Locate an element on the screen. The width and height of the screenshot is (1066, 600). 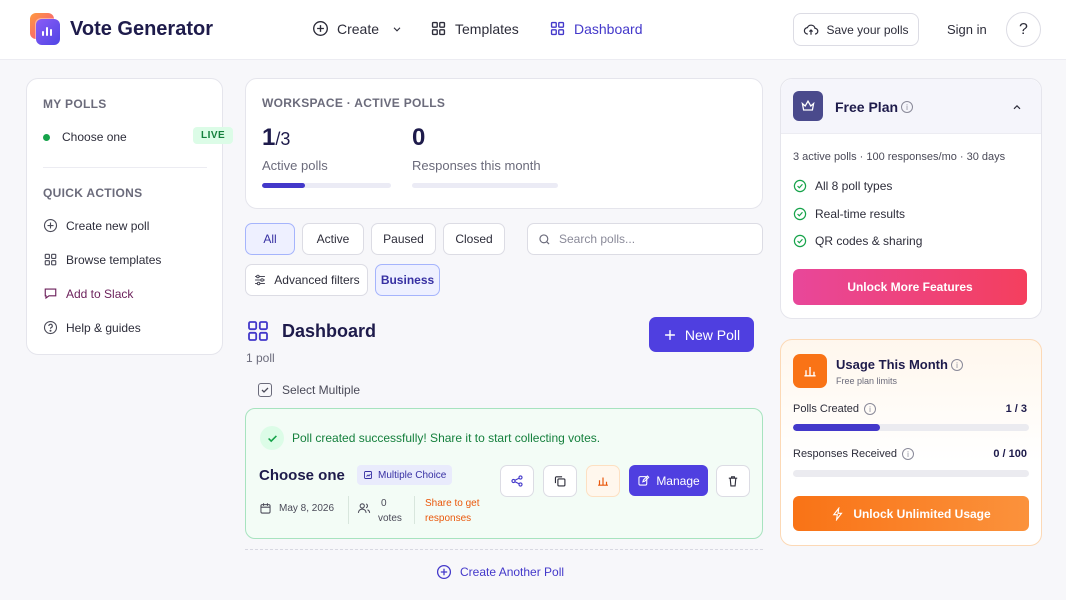
free-plan-title: Free Plan is located at coordinates (867, 107).